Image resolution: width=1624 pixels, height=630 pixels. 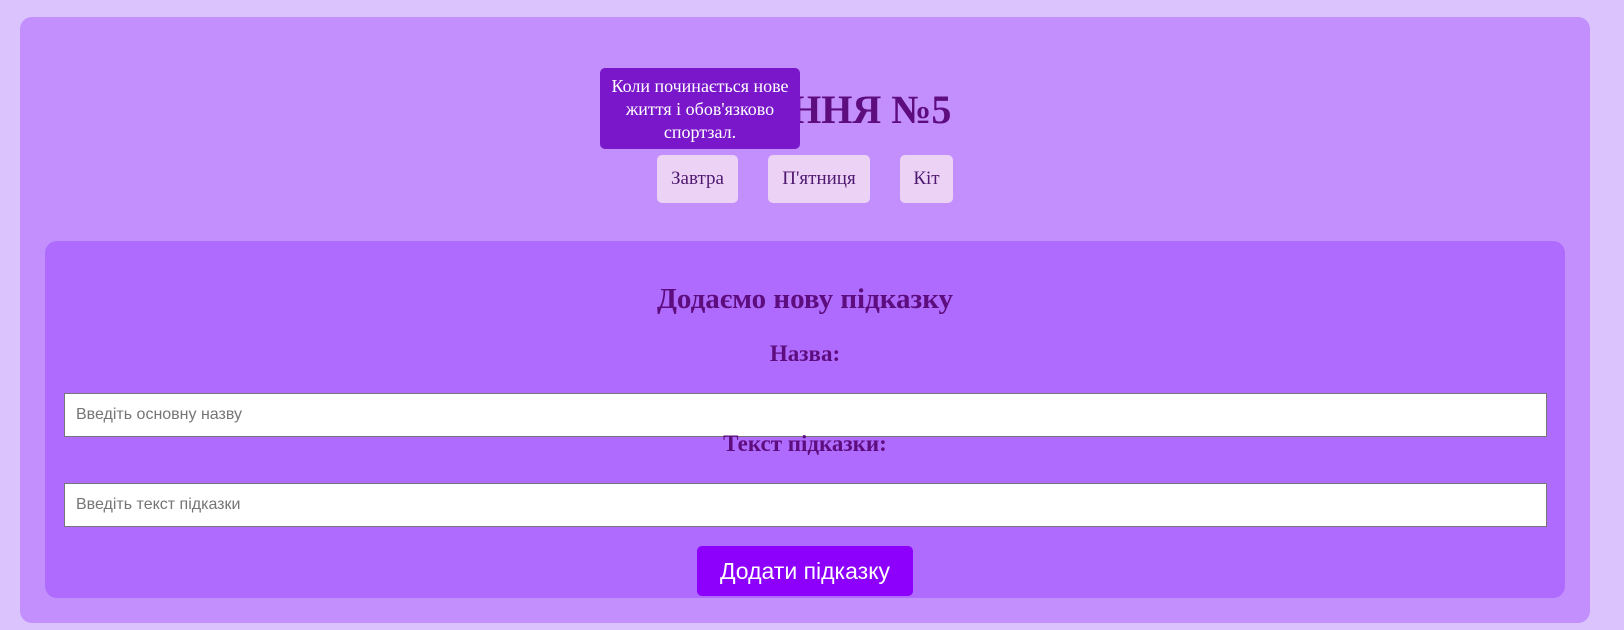 I want to click on hint-text-input, so click(x=805, y=505).